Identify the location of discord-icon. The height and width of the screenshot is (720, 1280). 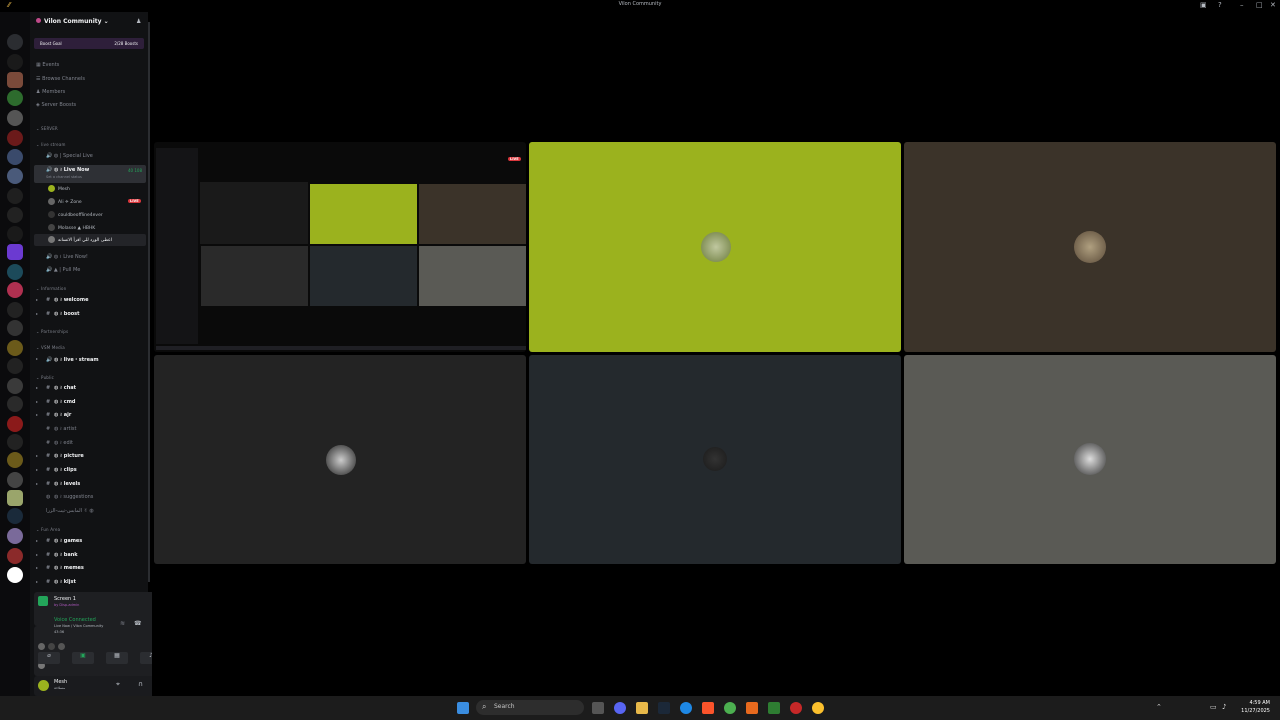
(620, 708).